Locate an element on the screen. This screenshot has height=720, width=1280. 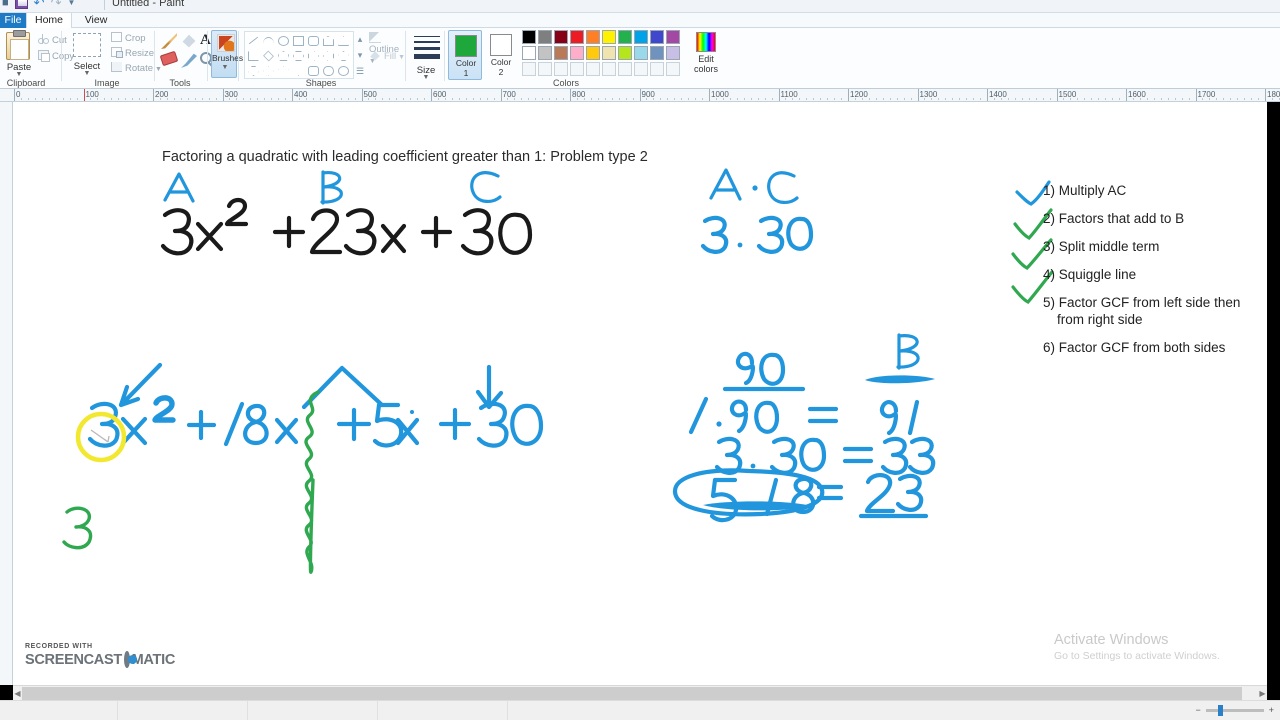
color-2-button: Color 2 is located at coordinates (501, 55).